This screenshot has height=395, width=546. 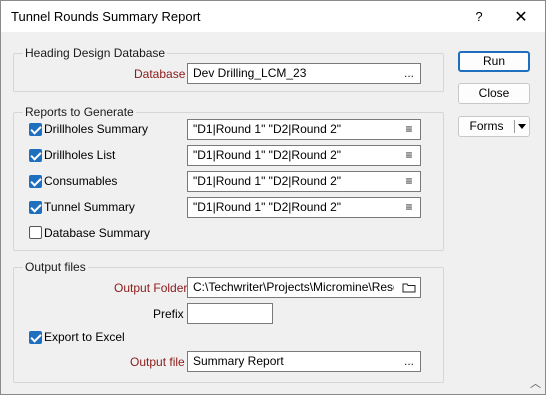 What do you see at coordinates (494, 61) in the screenshot?
I see `run-button: Run` at bounding box center [494, 61].